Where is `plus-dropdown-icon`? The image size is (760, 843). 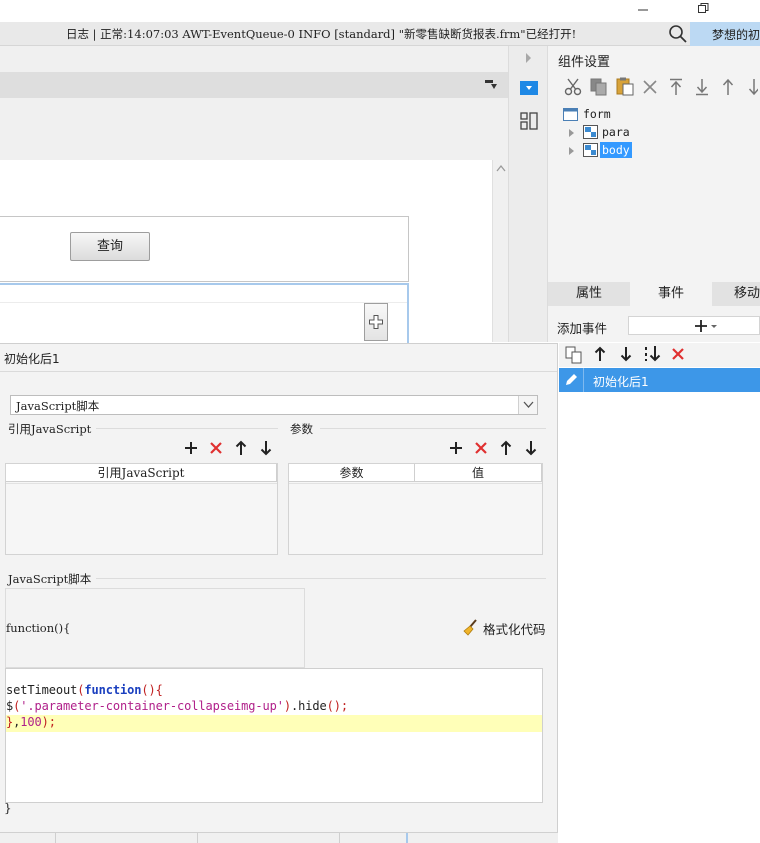 plus-dropdown-icon is located at coordinates (706, 326).